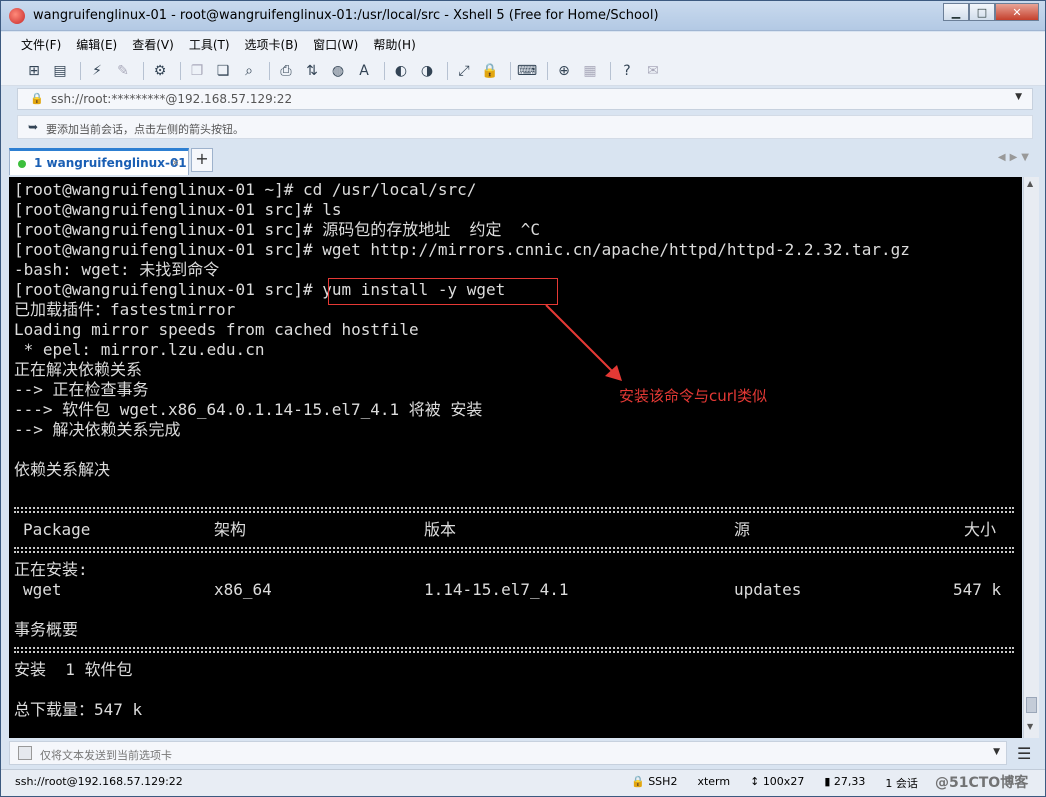 This screenshot has width=1046, height=797. I want to click on close-tab-icon: ×, so click(175, 162).